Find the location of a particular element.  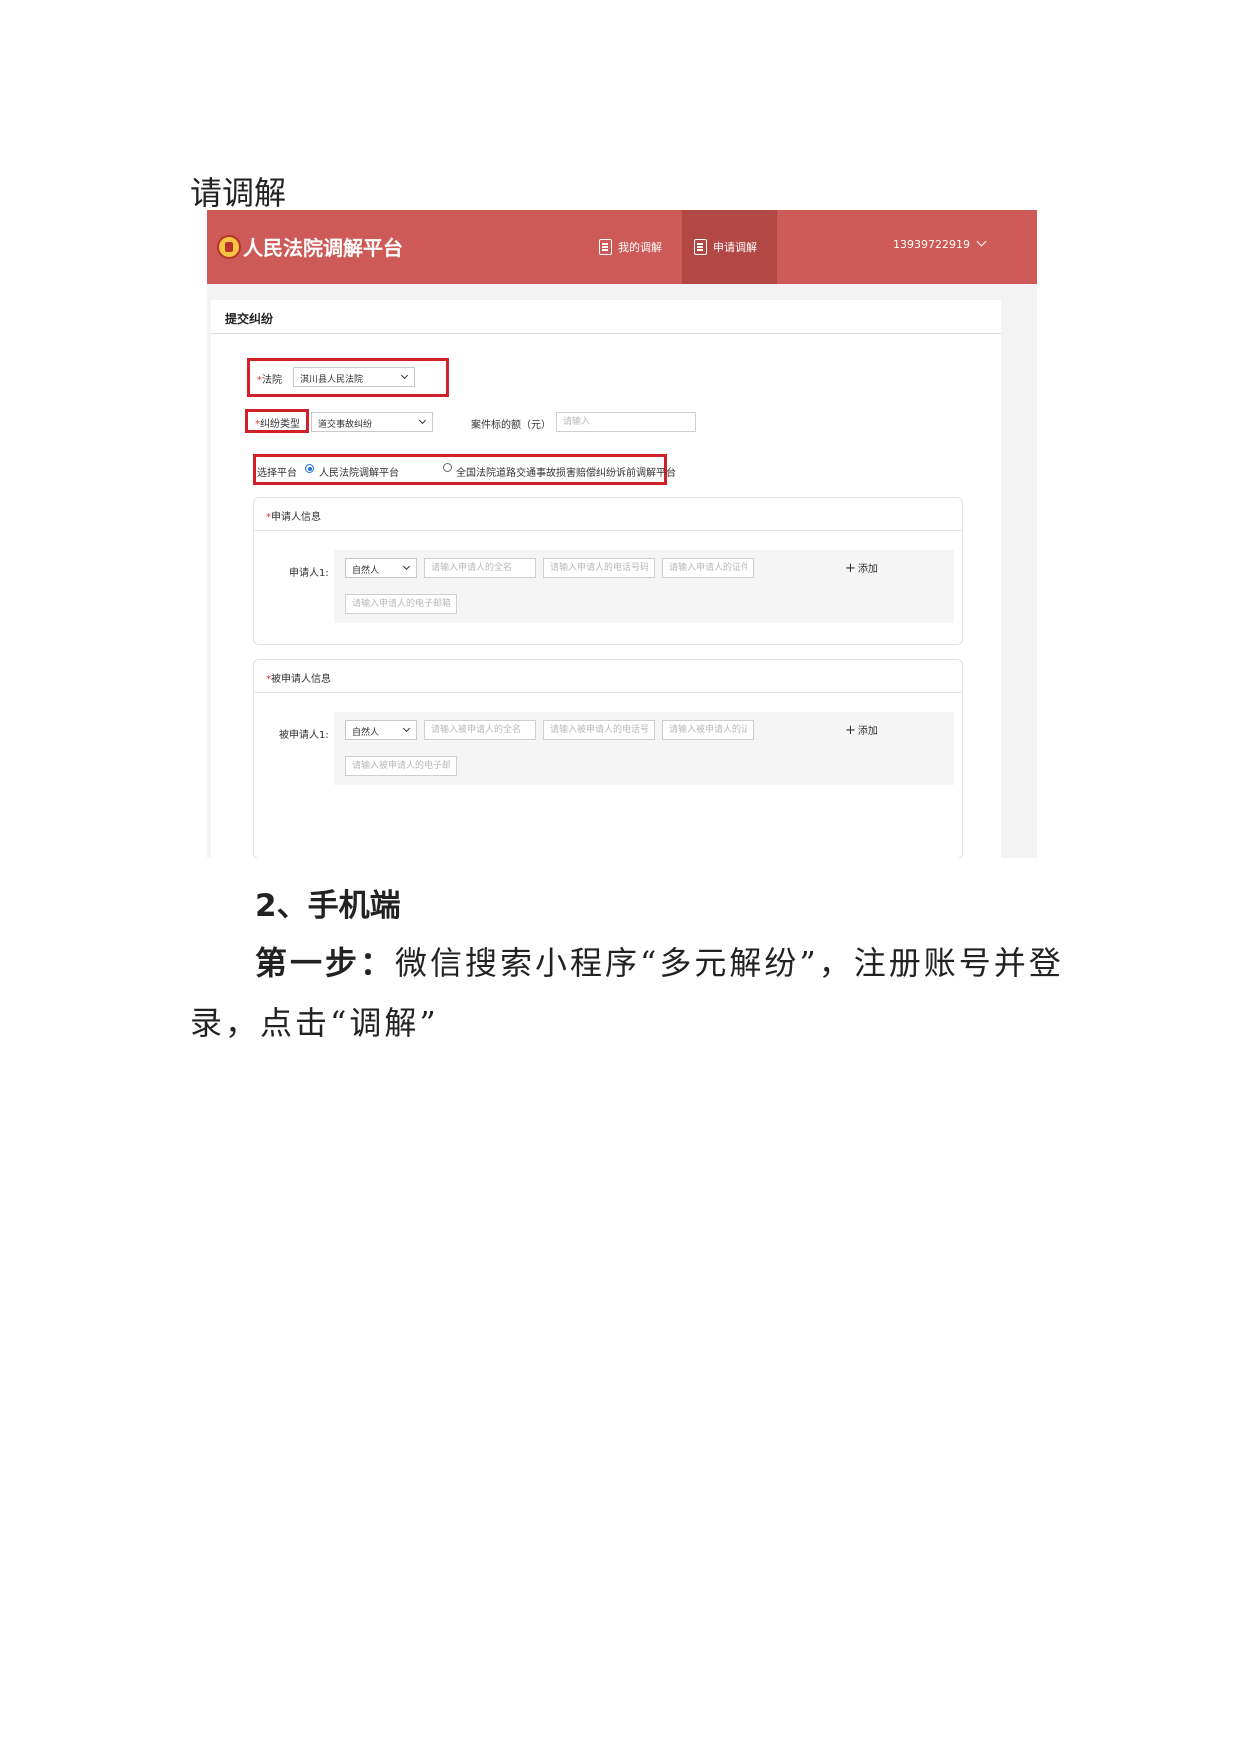

amount-label: 案件标的额（元） is located at coordinates (511, 425).